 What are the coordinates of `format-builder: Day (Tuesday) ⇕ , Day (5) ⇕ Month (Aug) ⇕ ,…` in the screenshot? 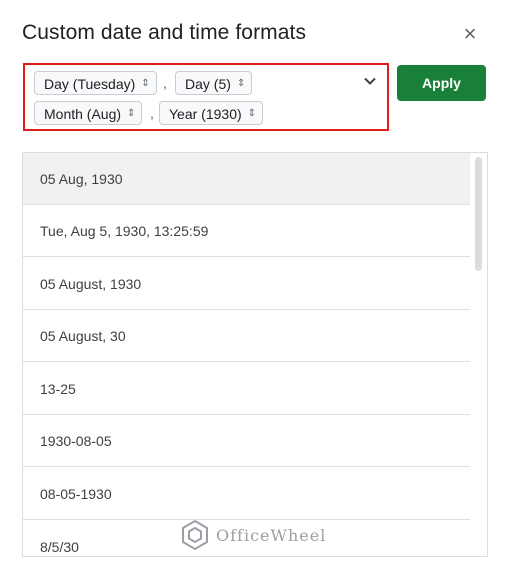 It's located at (206, 97).